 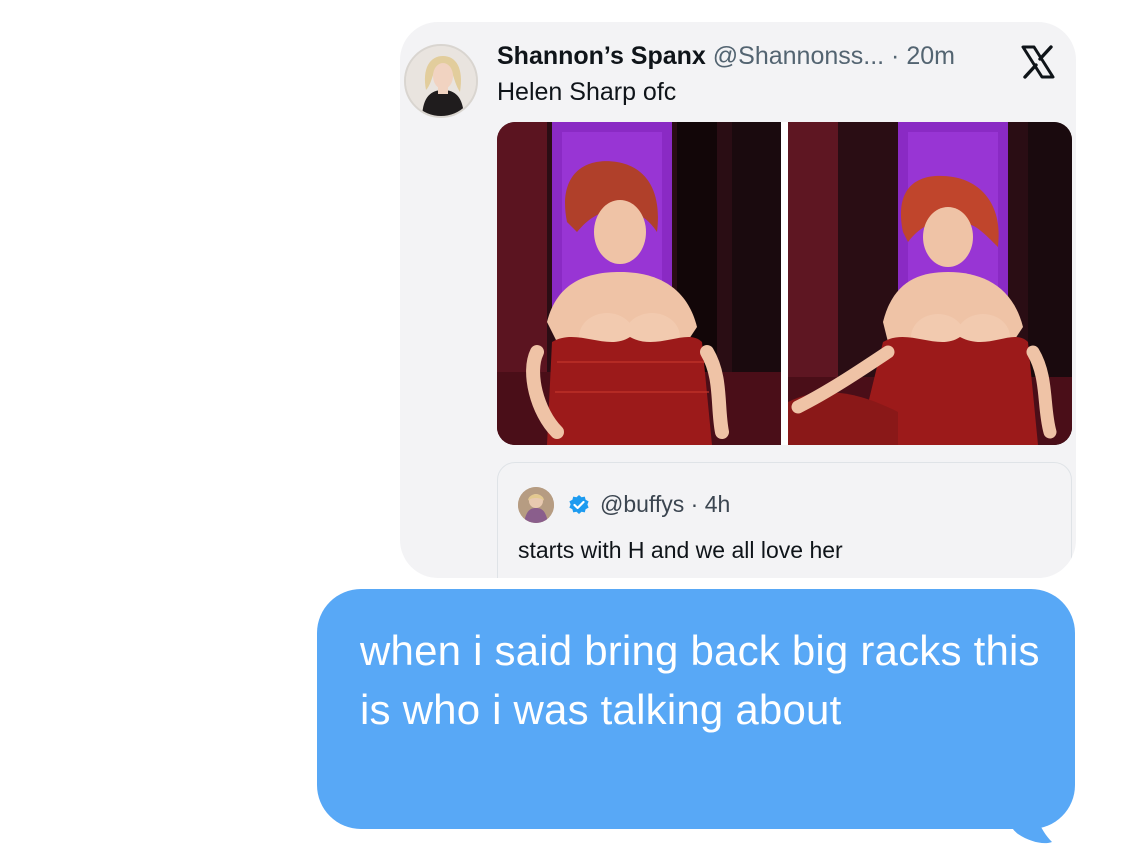 I want to click on tweet-header: Shannon’s Spanx @Shannonss... · 20m, so click(x=726, y=56).